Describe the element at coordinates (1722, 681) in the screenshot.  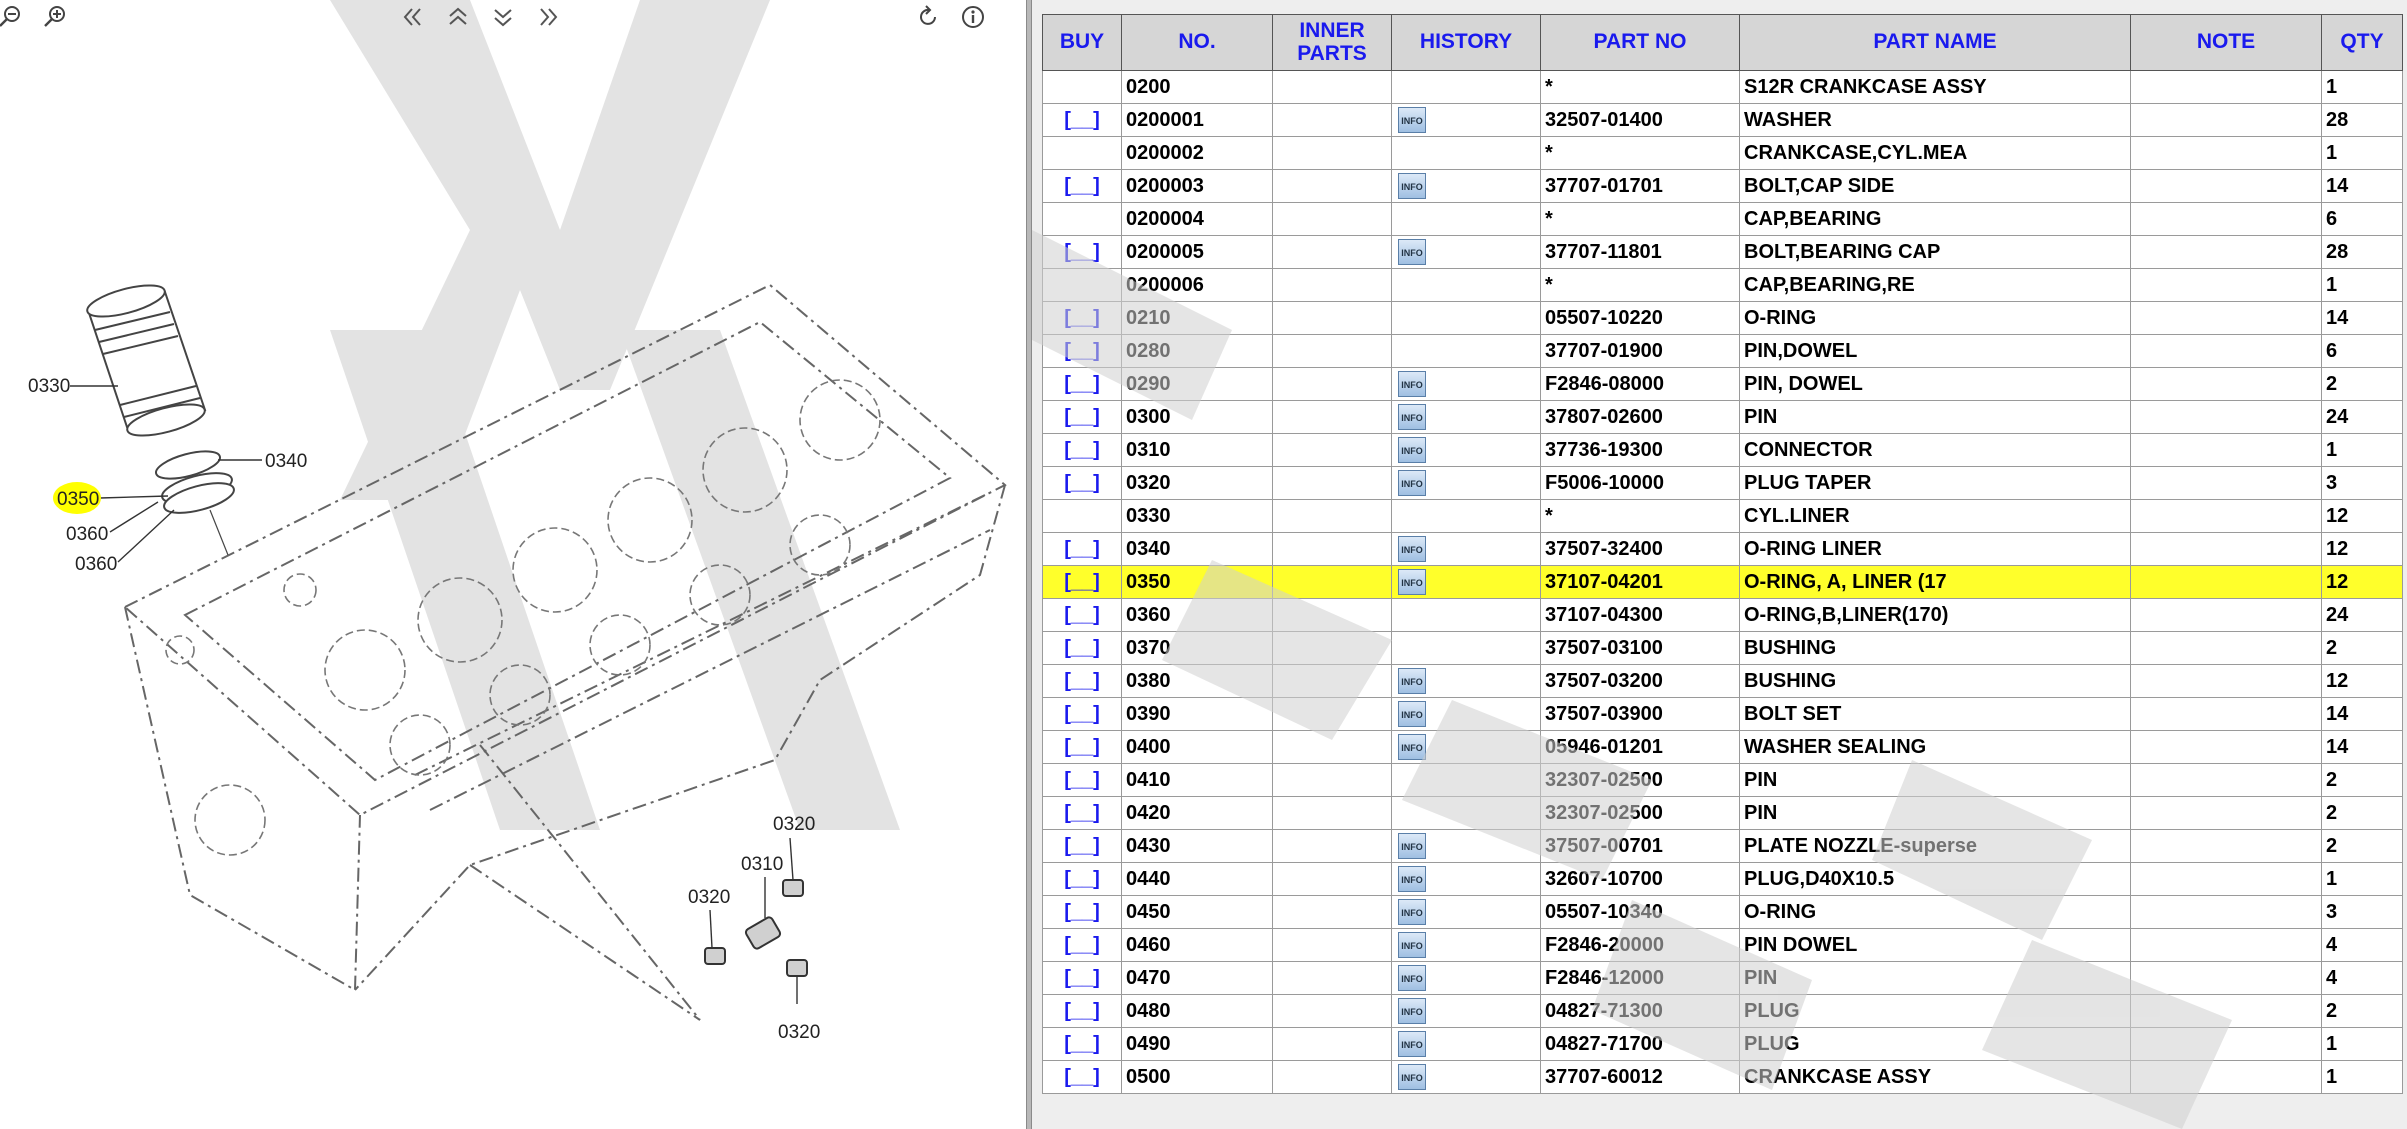
I see `table-row: [__] 0380 INFO 37507-03200 BUSHING 12` at that location.